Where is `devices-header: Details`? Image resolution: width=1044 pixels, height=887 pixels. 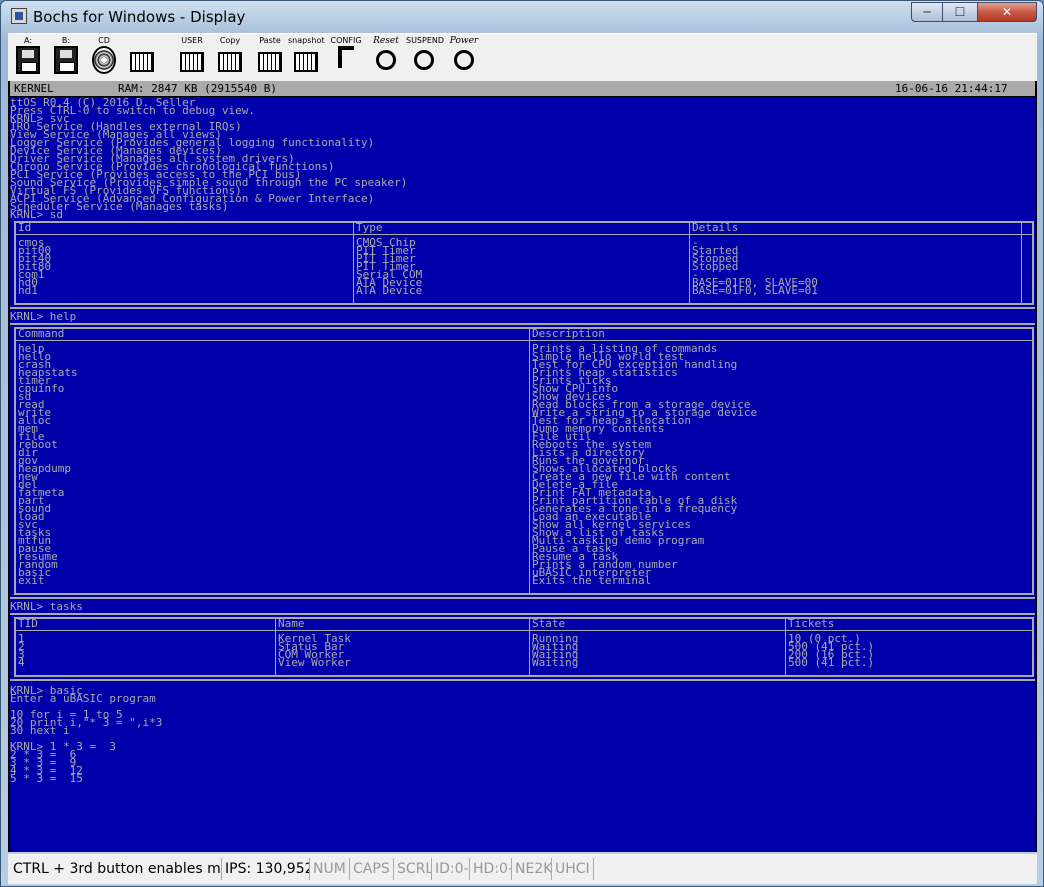 devices-header: Details is located at coordinates (715, 227).